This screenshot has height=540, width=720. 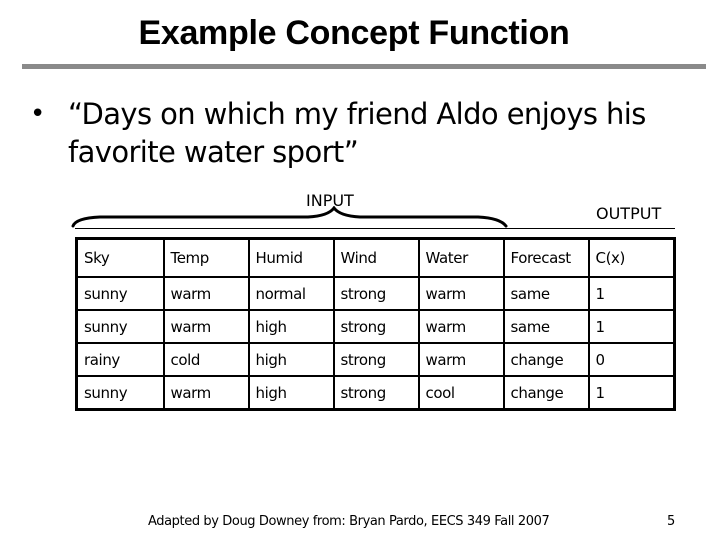 What do you see at coordinates (629, 213) in the screenshot?
I see `output-label: OUTPUT` at bounding box center [629, 213].